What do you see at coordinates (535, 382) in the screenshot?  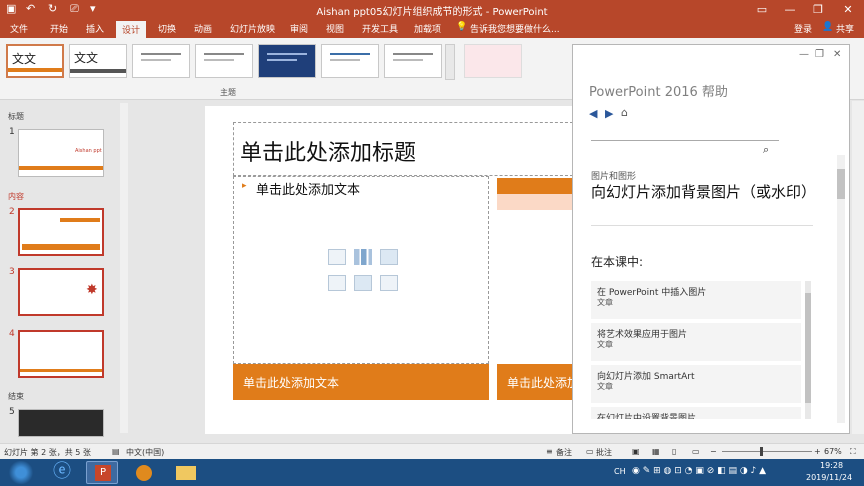 I see `footer-right-placeholder: 单击此处添加文本` at bounding box center [535, 382].